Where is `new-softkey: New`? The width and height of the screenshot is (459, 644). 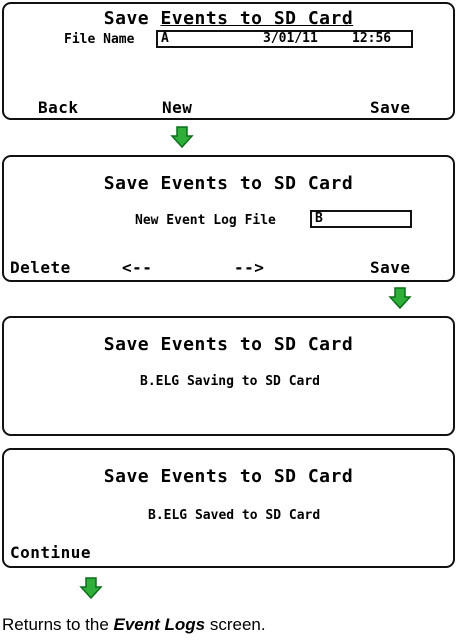
new-softkey: New is located at coordinates (177, 107).